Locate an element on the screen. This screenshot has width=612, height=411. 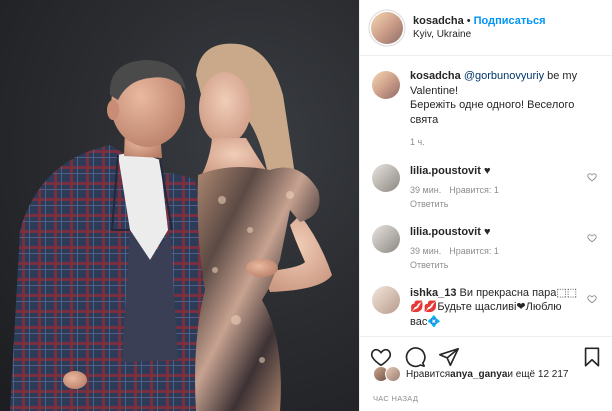
liker-avatars is located at coordinates (387, 374).